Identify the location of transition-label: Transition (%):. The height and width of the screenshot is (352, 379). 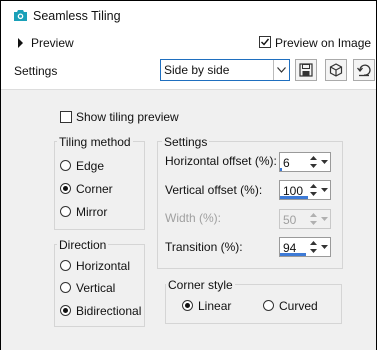
(204, 247).